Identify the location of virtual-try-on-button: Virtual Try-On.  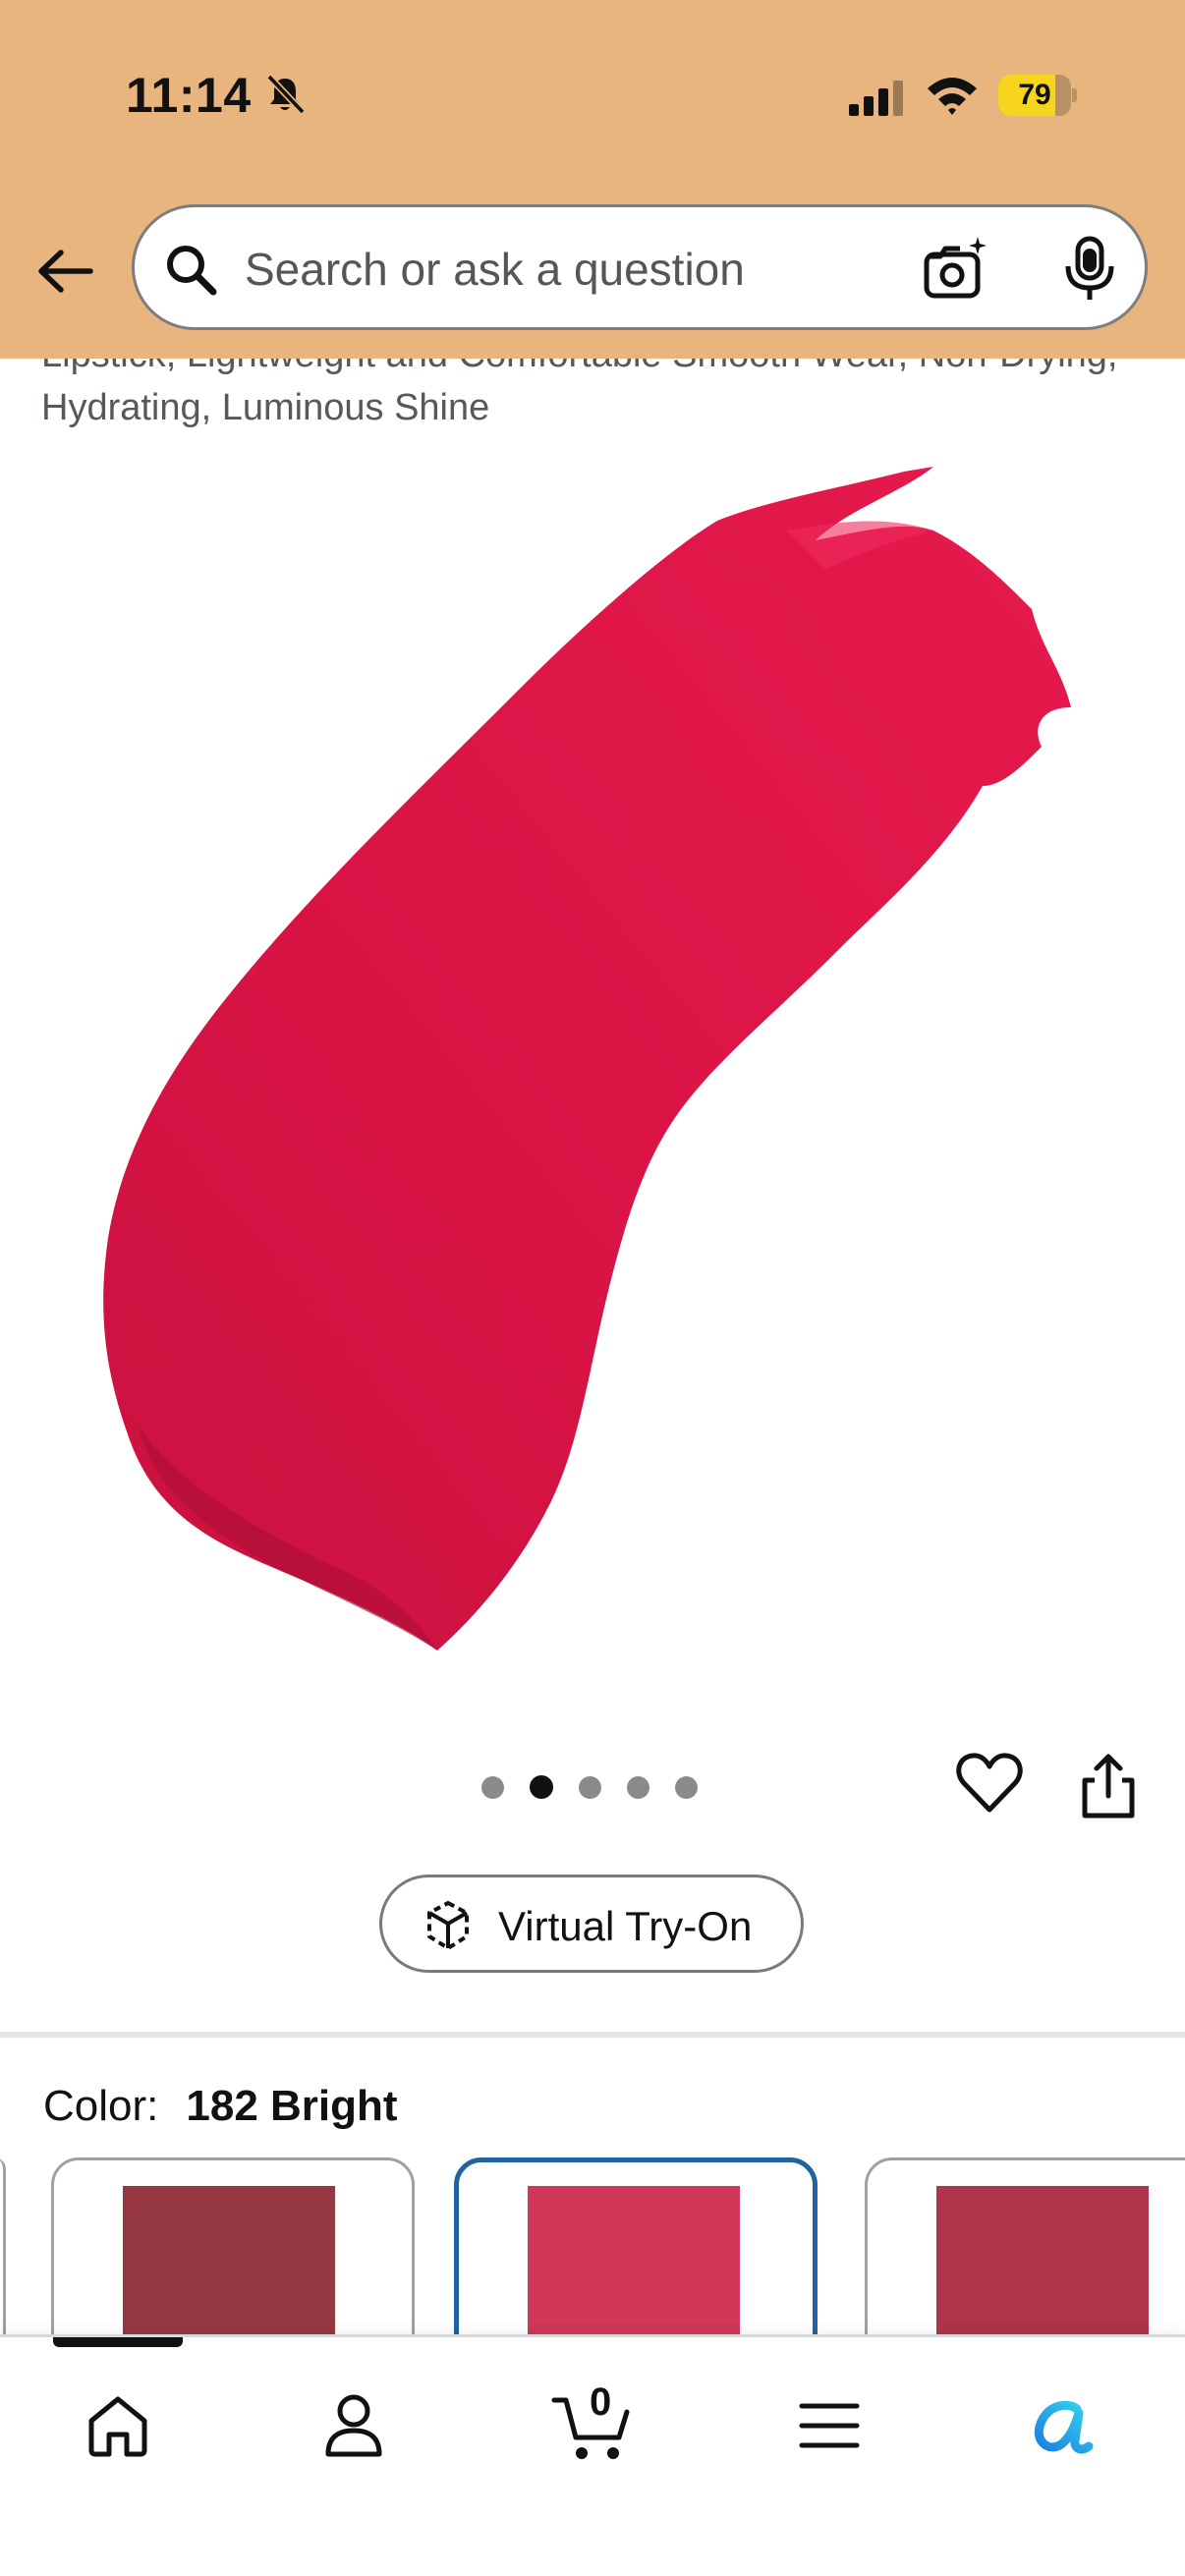
(592, 1924).